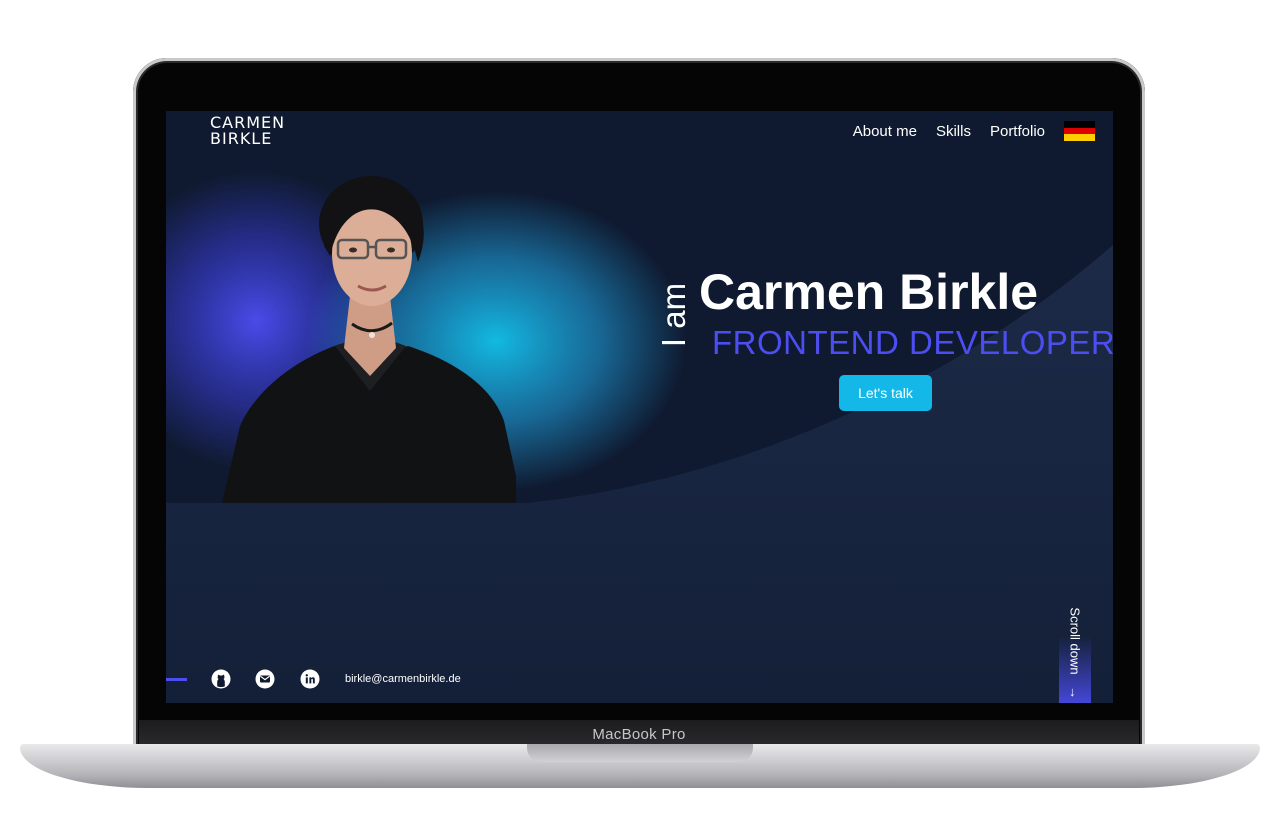 Image resolution: width=1280 pixels, height=814 pixels. I want to click on laptop-notch, so click(640, 753).